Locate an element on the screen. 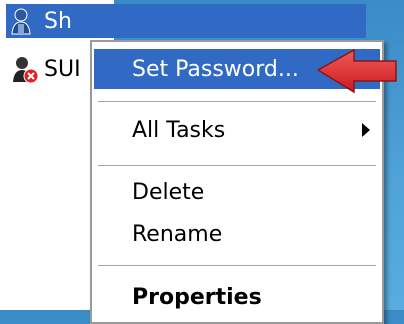  disabled-user-icon is located at coordinates (25, 69).